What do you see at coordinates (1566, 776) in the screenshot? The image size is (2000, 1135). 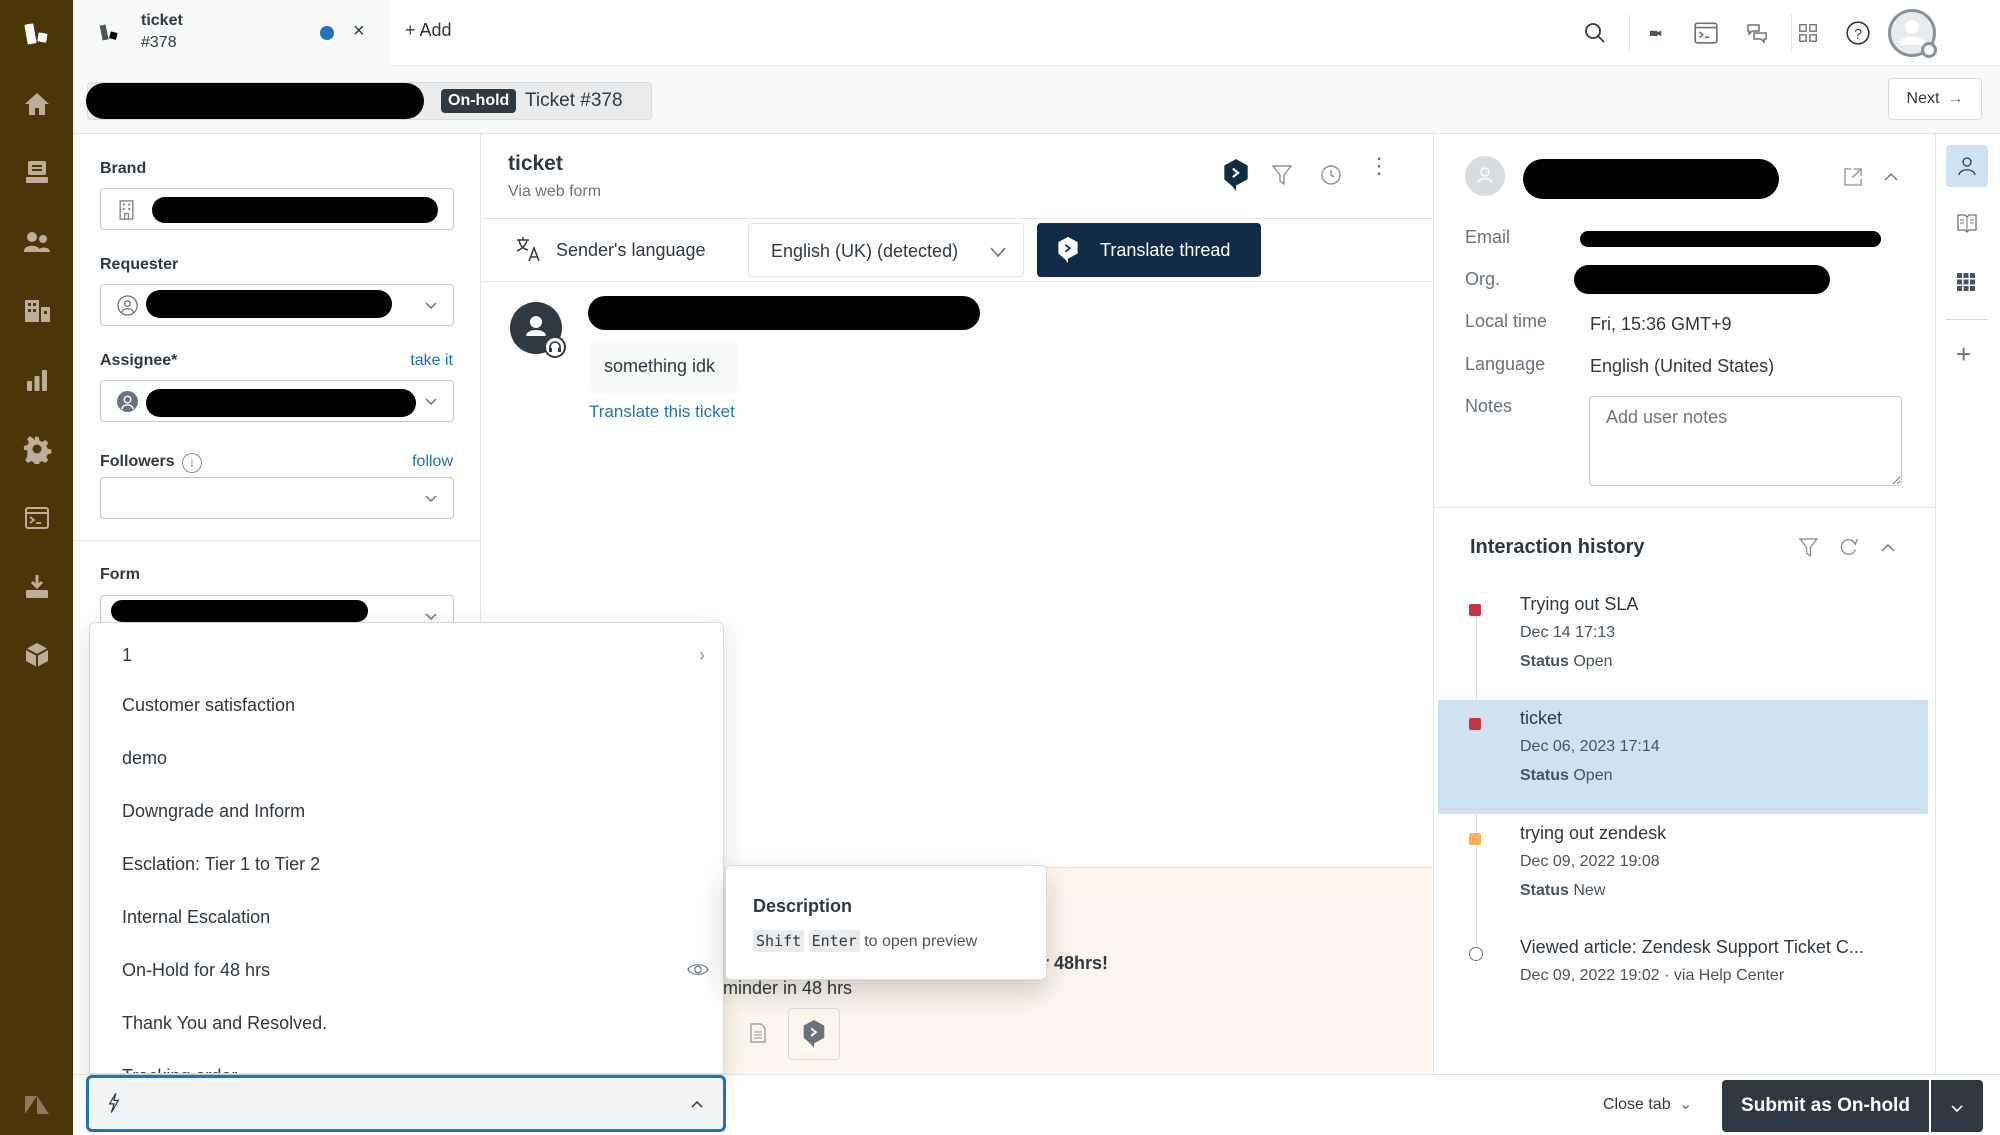 I see `history-status: Status Open` at bounding box center [1566, 776].